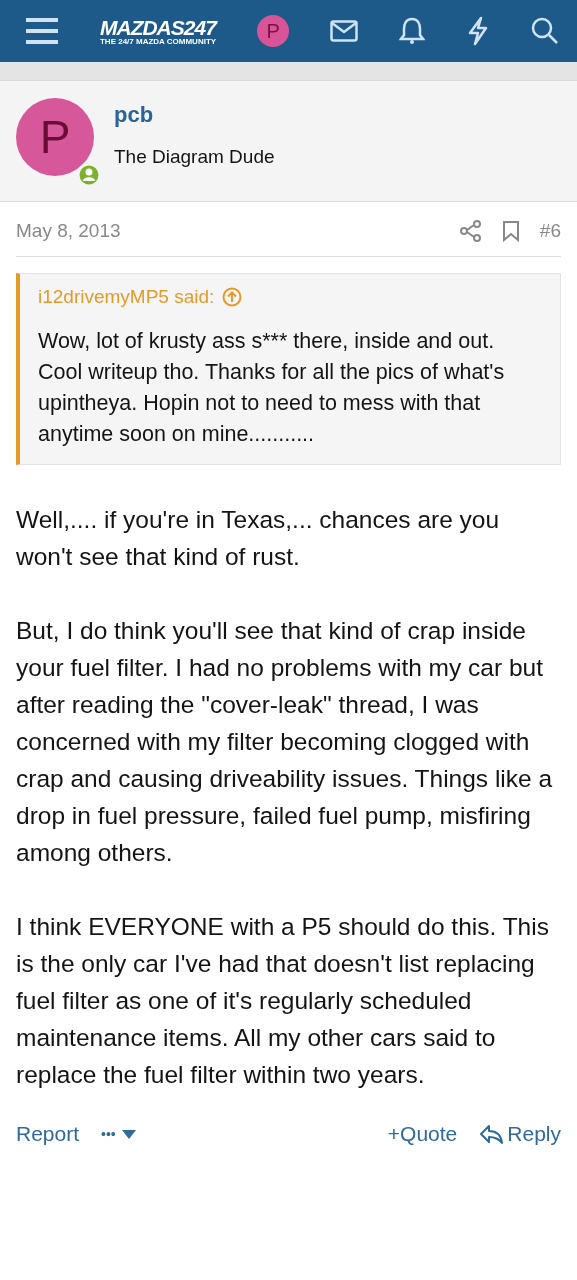 The width and height of the screenshot is (577, 1280). Describe the element at coordinates (492, 1134) in the screenshot. I see `reply-icon` at that location.